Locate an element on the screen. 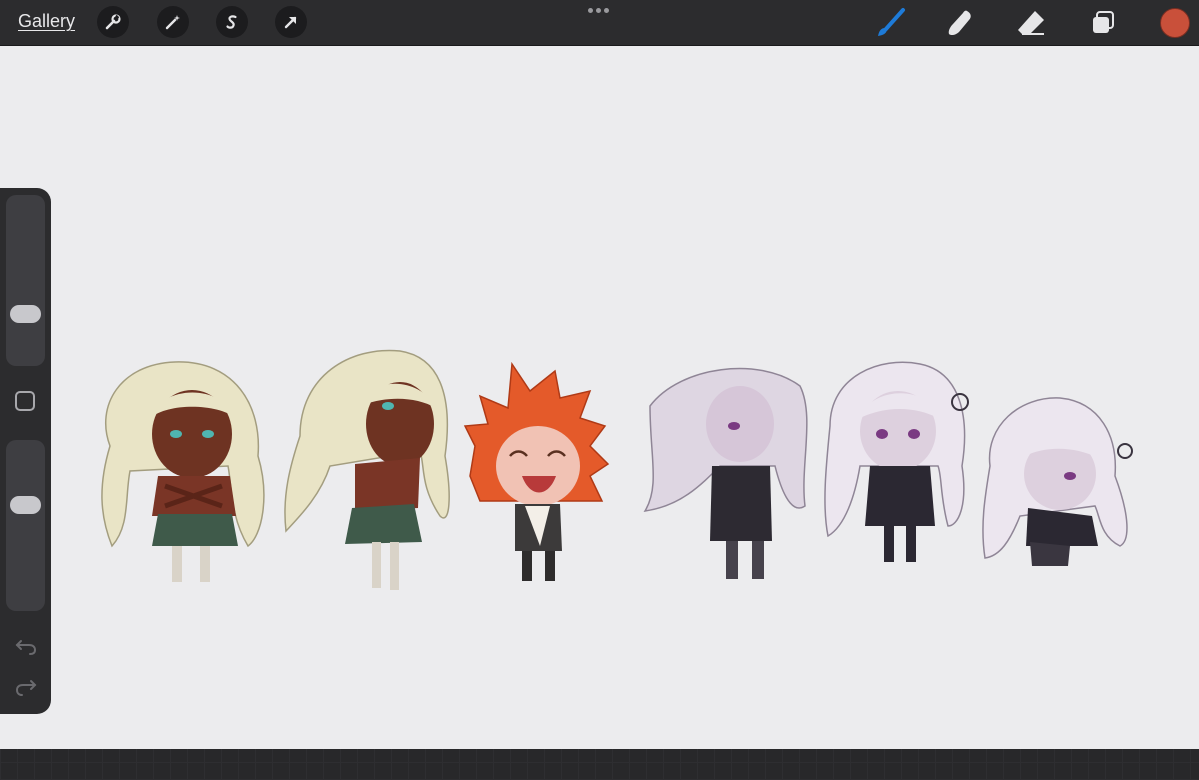 The height and width of the screenshot is (780, 1199). layers-button is located at coordinates (1103, 23).